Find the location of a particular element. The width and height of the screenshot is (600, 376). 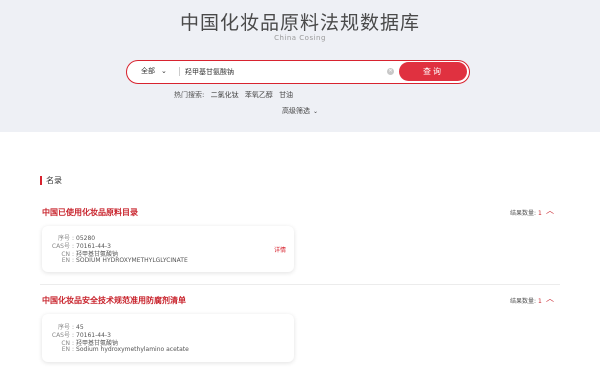

advanced-filter-label: 高级筛选 is located at coordinates (295, 111).